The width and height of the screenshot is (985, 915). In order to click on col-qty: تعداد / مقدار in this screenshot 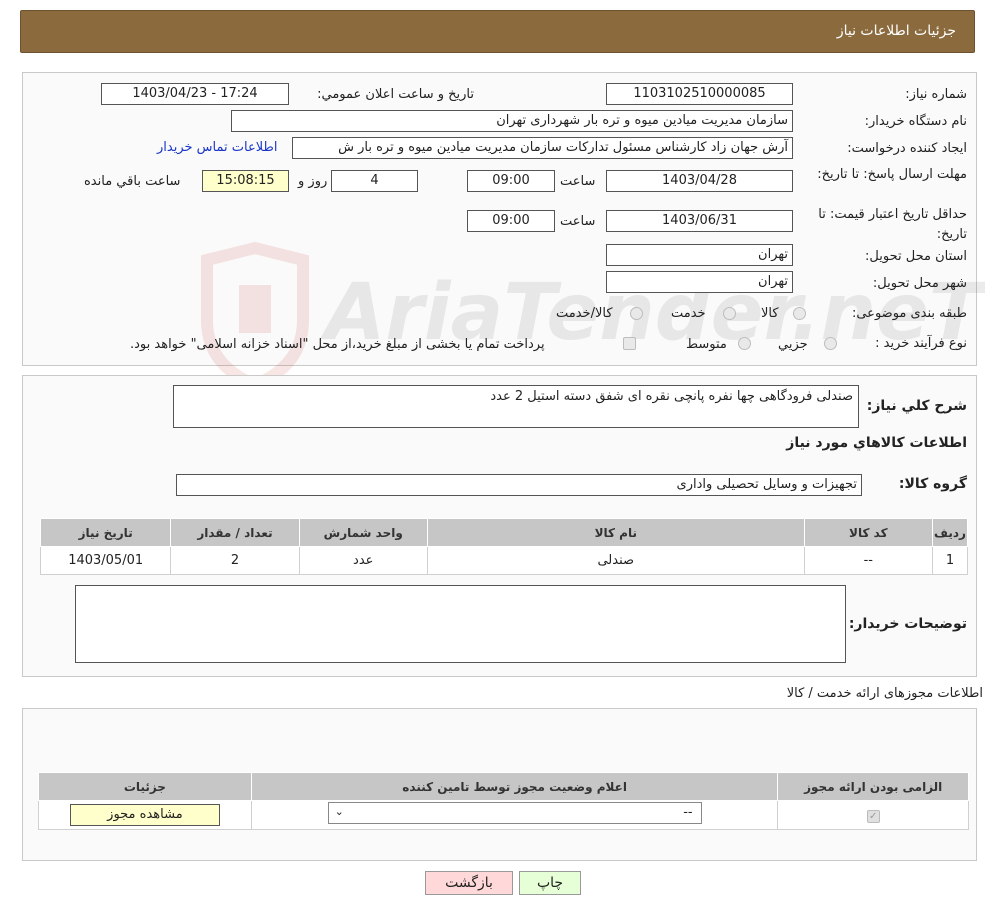, I will do `click(235, 532)`.